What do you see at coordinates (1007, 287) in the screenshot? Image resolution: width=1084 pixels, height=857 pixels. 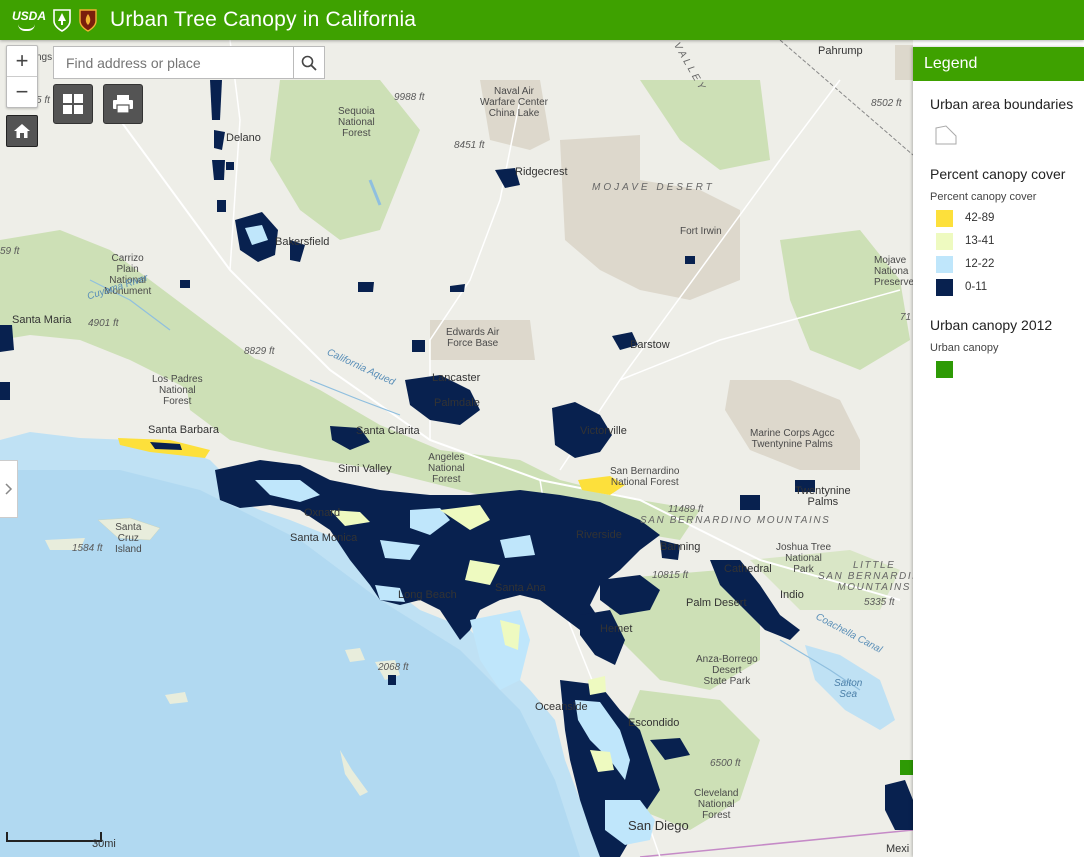 I see `legend-class-0-11: 0-11` at bounding box center [1007, 287].